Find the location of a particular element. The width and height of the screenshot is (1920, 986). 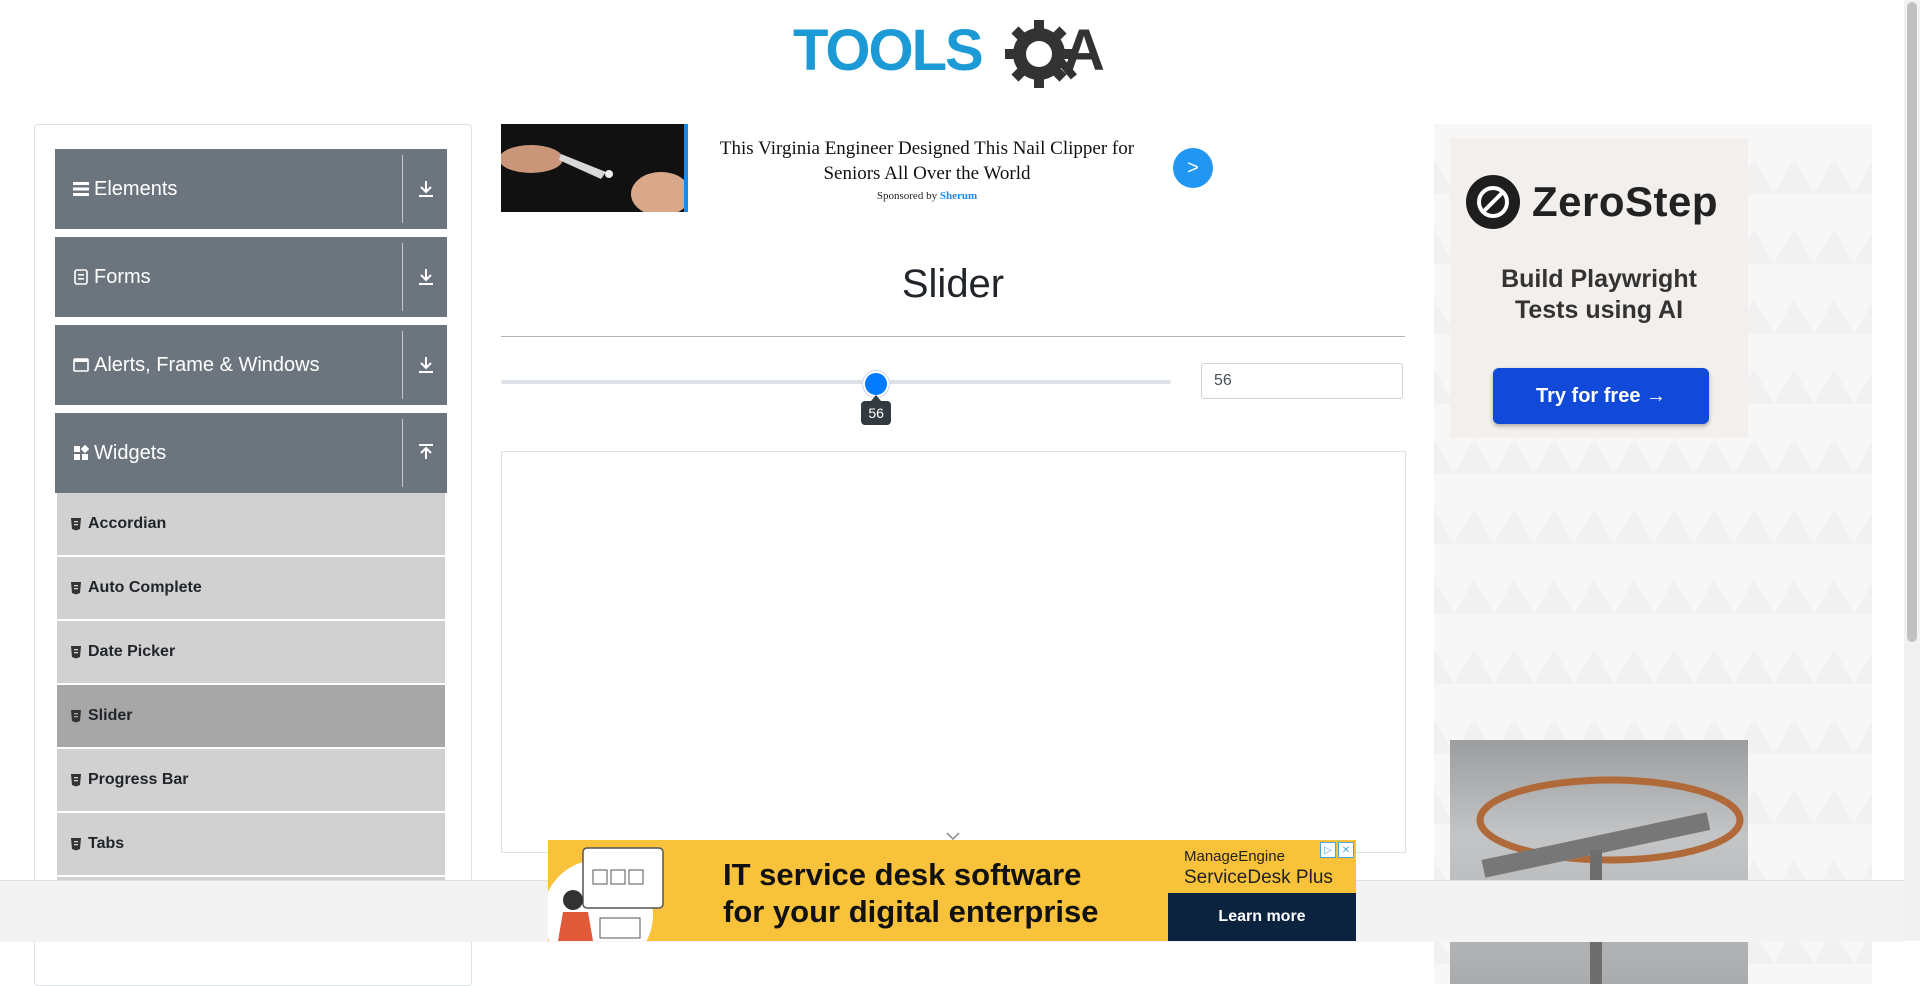

adchoices-icon: ▷ is located at coordinates (1328, 850).